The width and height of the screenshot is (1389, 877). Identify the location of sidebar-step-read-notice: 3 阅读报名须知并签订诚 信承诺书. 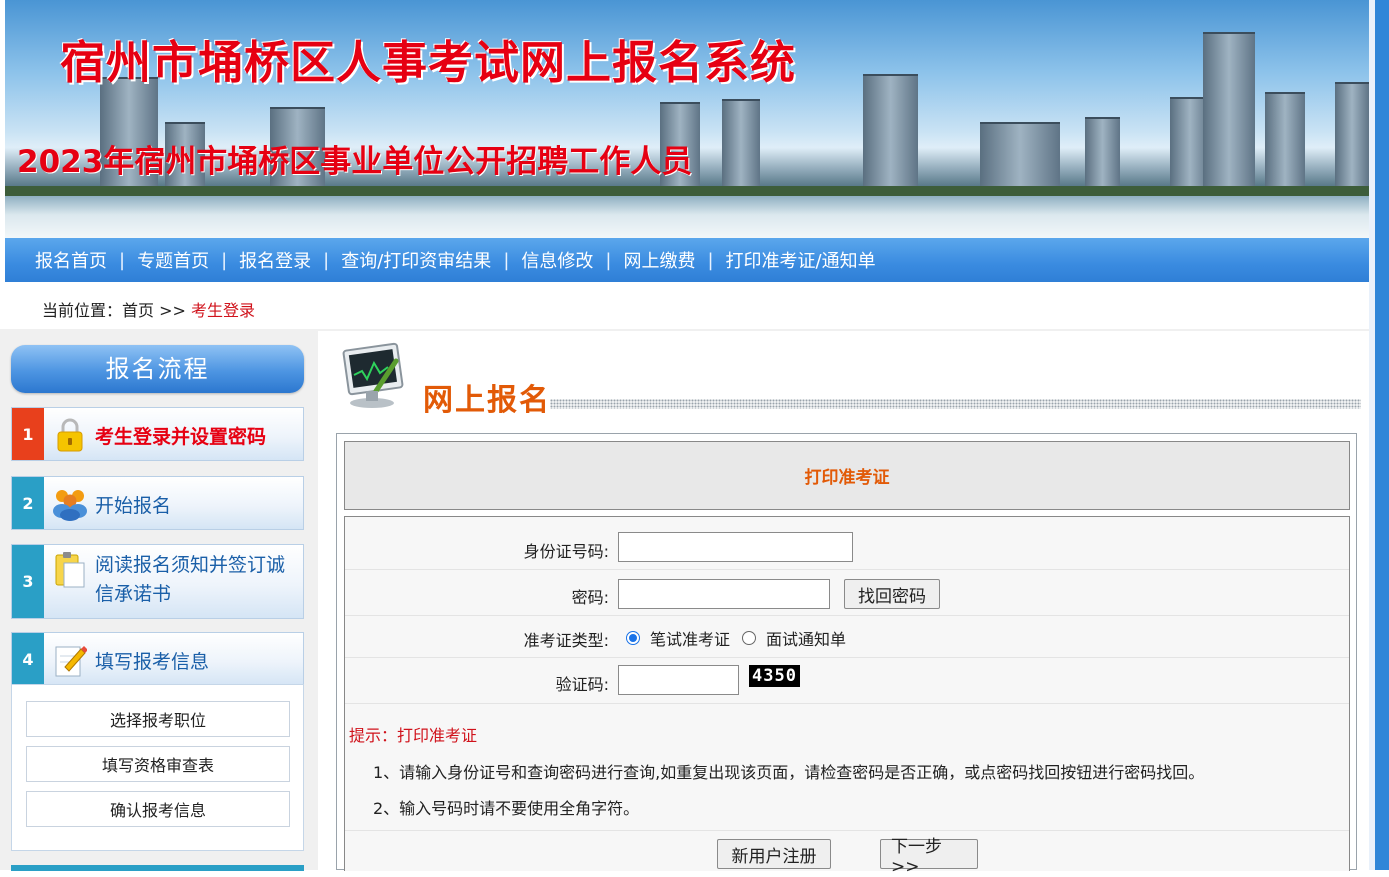
(157, 581).